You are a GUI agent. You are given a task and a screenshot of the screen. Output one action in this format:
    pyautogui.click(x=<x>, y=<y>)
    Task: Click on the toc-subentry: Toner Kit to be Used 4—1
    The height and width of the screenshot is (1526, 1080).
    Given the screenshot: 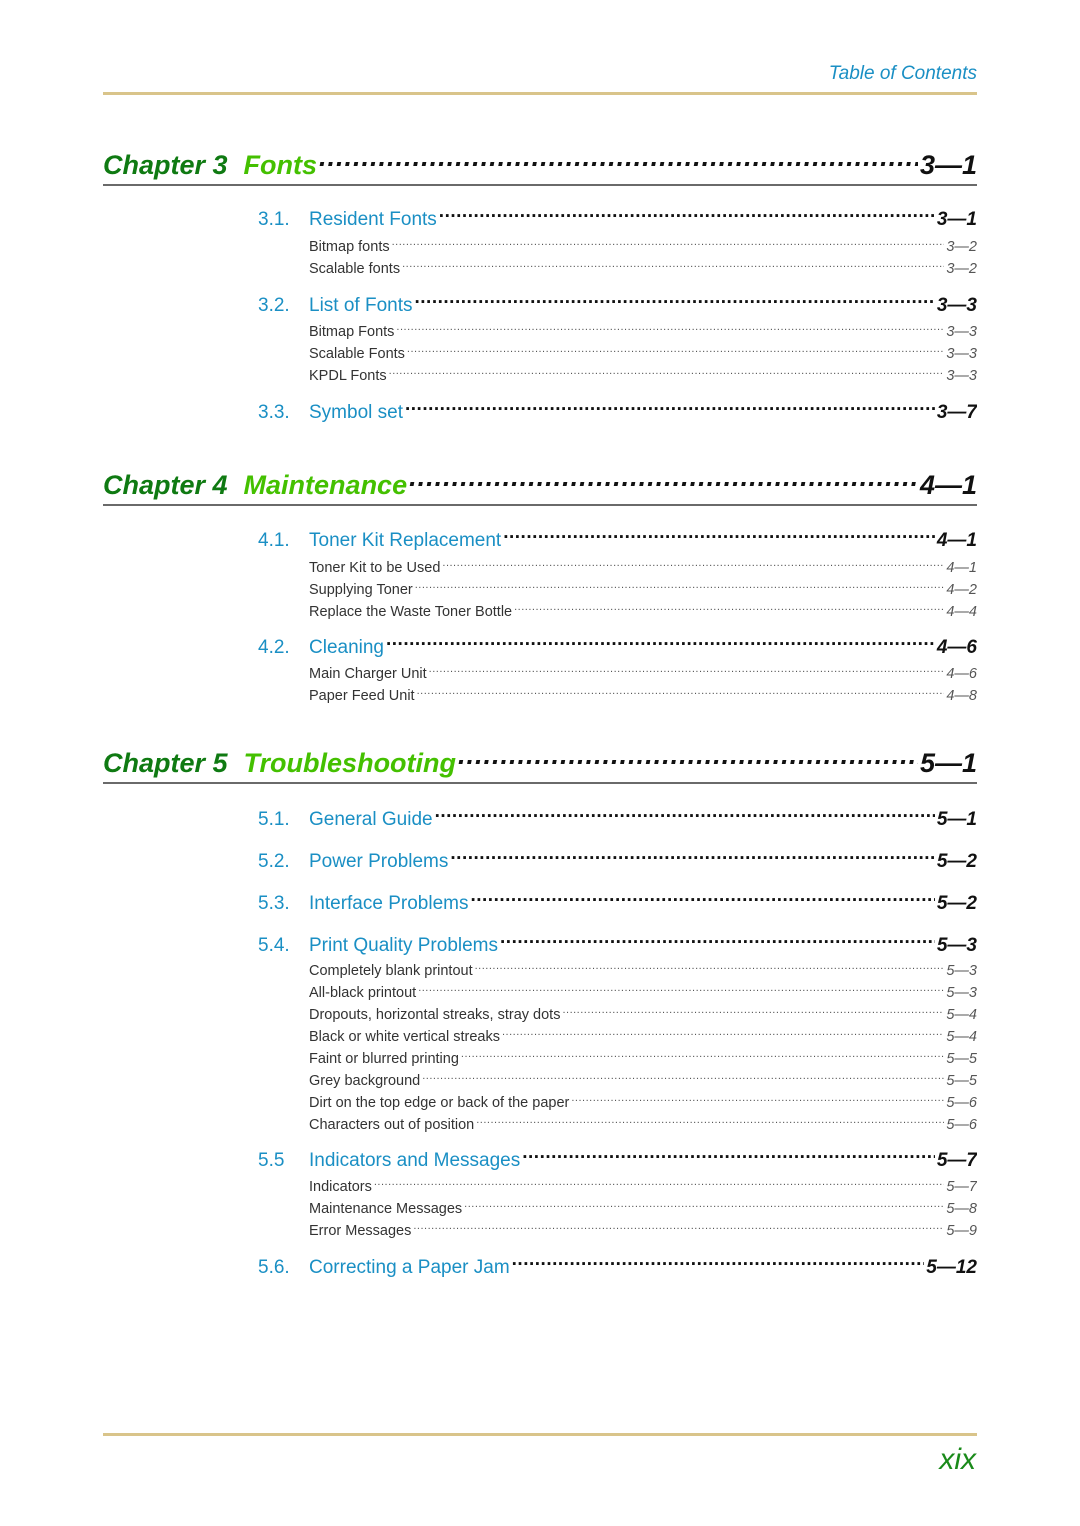 What is the action you would take?
    pyautogui.click(x=643, y=566)
    